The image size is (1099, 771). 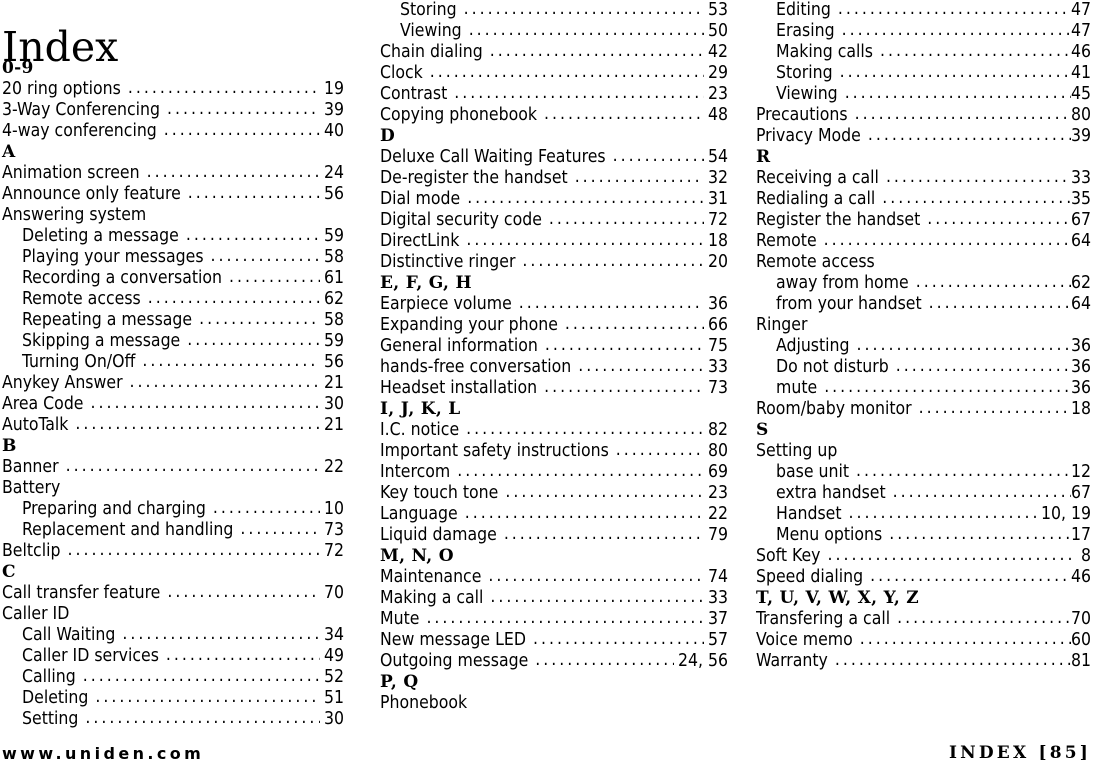 I want to click on index-entry: Intercom 69, so click(x=554, y=472).